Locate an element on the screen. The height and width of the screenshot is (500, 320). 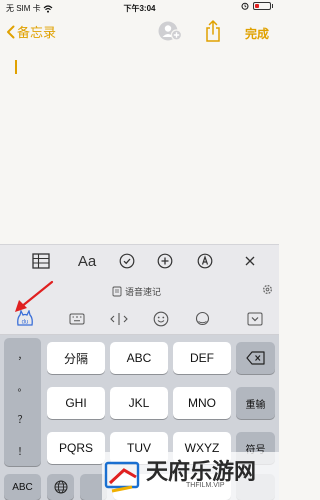
watermark-url: THFILM.VIP is located at coordinates (205, 485).